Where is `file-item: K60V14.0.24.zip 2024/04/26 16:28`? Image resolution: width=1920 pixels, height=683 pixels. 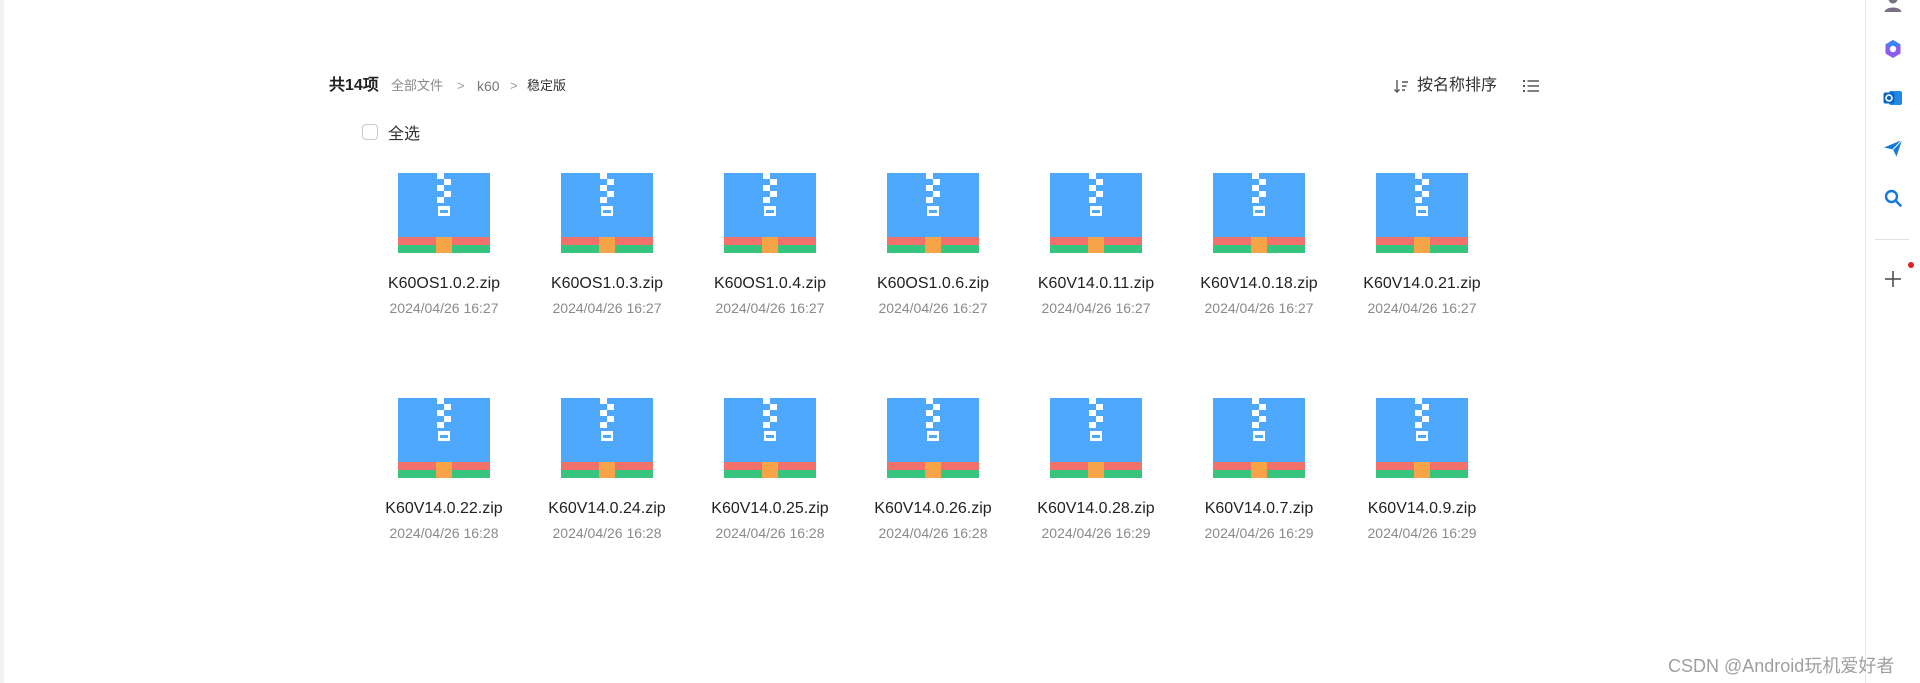 file-item: K60V14.0.24.zip 2024/04/26 16:28 is located at coordinates (607, 487).